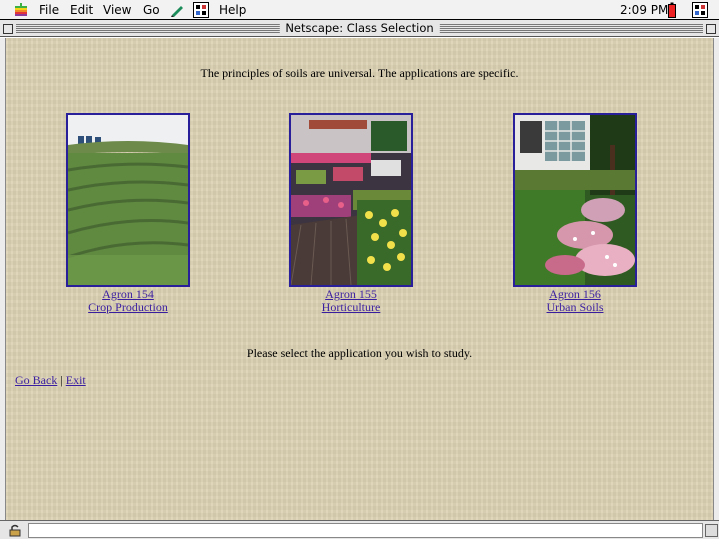 This screenshot has width=719, height=539. What do you see at coordinates (128, 200) in the screenshot?
I see `crop-field-photo` at bounding box center [128, 200].